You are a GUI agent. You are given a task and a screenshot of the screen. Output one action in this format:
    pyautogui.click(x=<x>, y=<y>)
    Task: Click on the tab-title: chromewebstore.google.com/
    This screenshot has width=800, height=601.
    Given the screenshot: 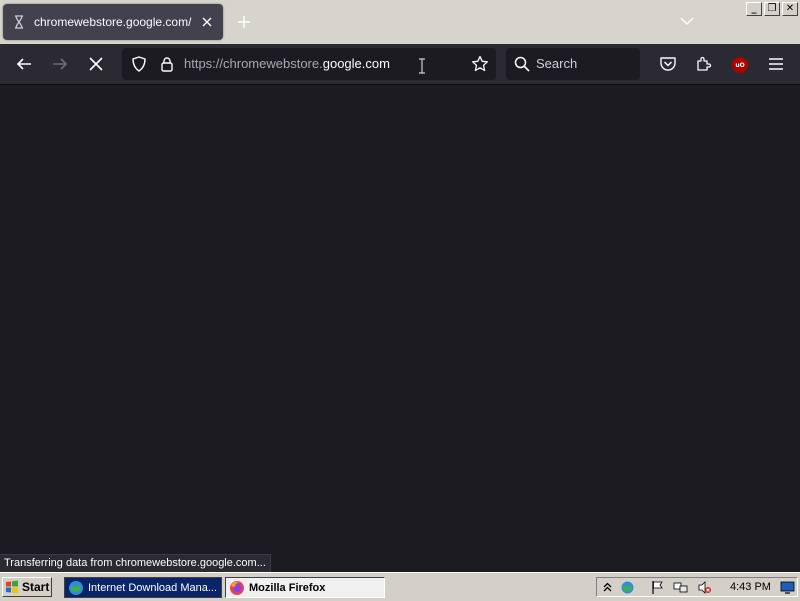 What is the action you would take?
    pyautogui.click(x=113, y=22)
    